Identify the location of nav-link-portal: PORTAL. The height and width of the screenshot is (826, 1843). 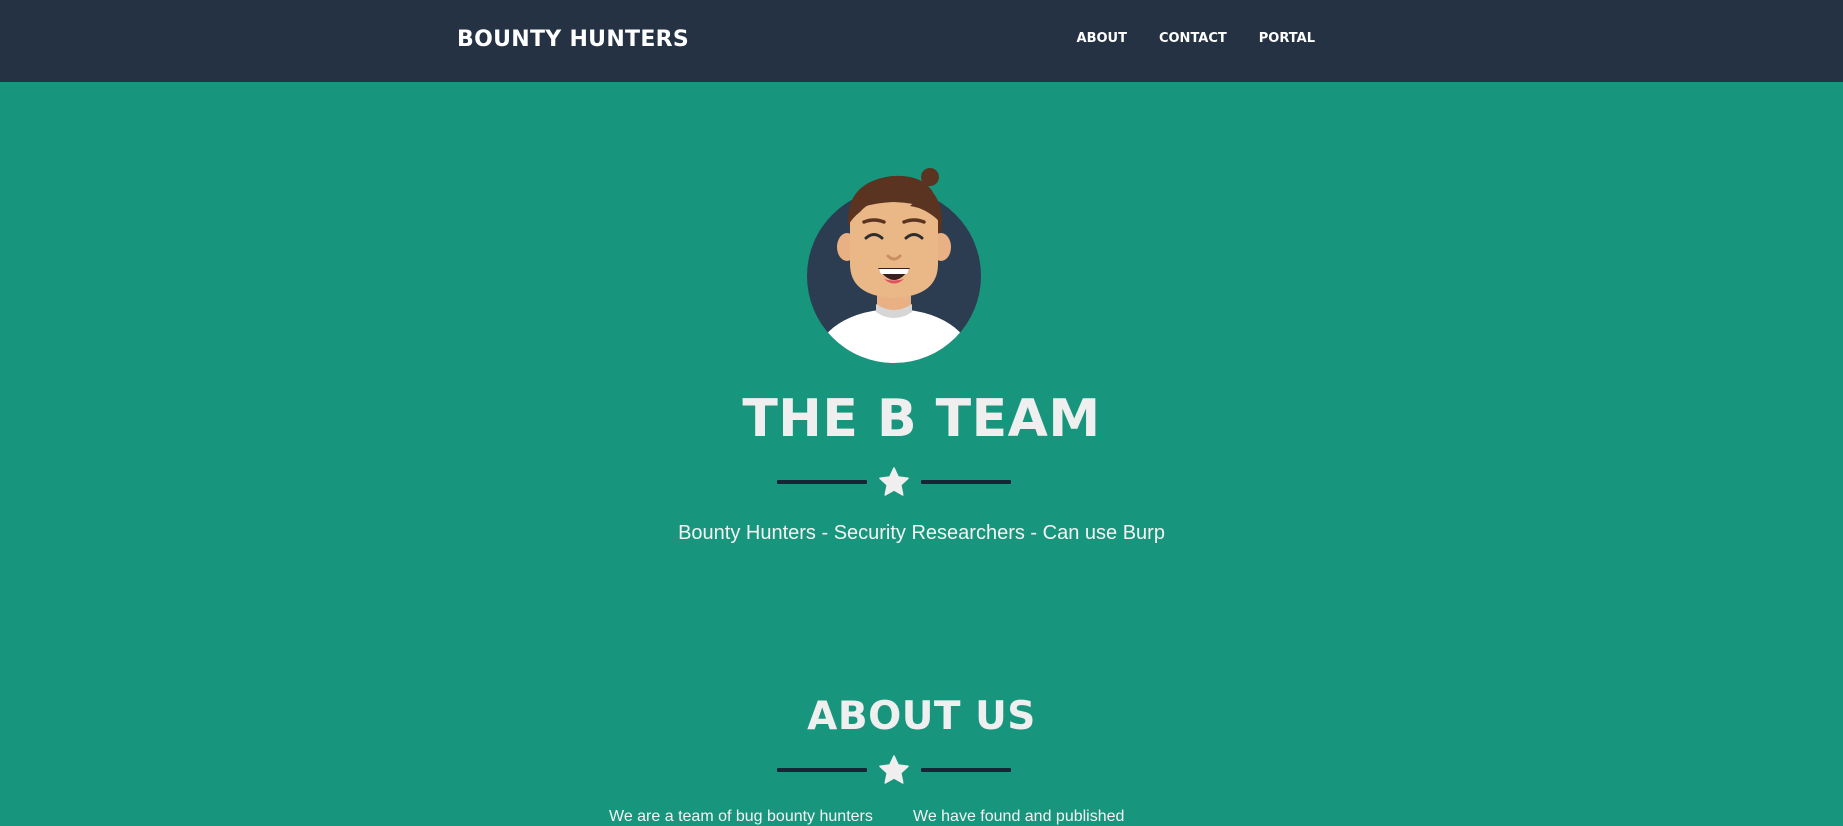
(1287, 38).